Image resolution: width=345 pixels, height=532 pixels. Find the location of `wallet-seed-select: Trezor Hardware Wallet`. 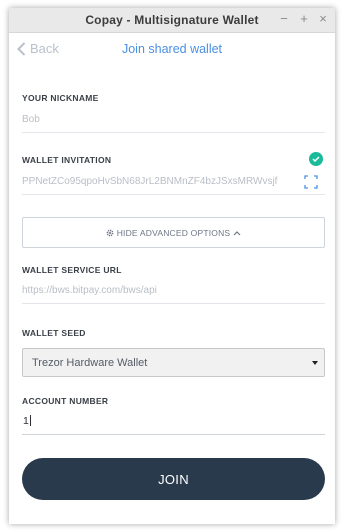

wallet-seed-select: Trezor Hardware Wallet is located at coordinates (173, 362).